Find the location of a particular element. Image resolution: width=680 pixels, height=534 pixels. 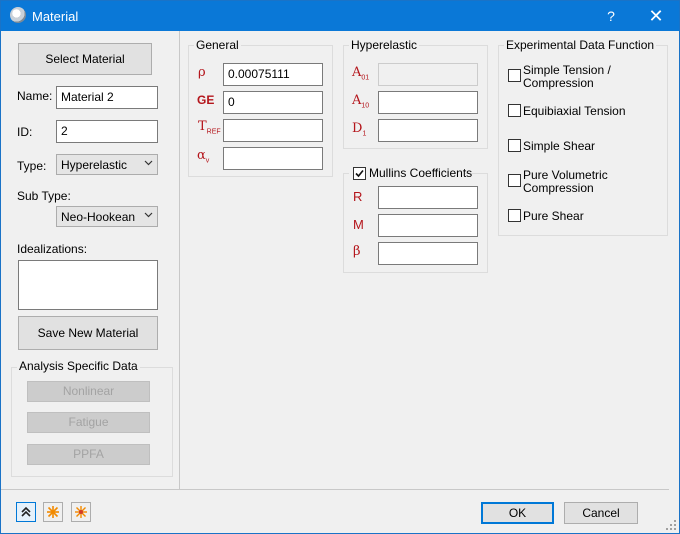

sparkle-icon is located at coordinates (53, 512).